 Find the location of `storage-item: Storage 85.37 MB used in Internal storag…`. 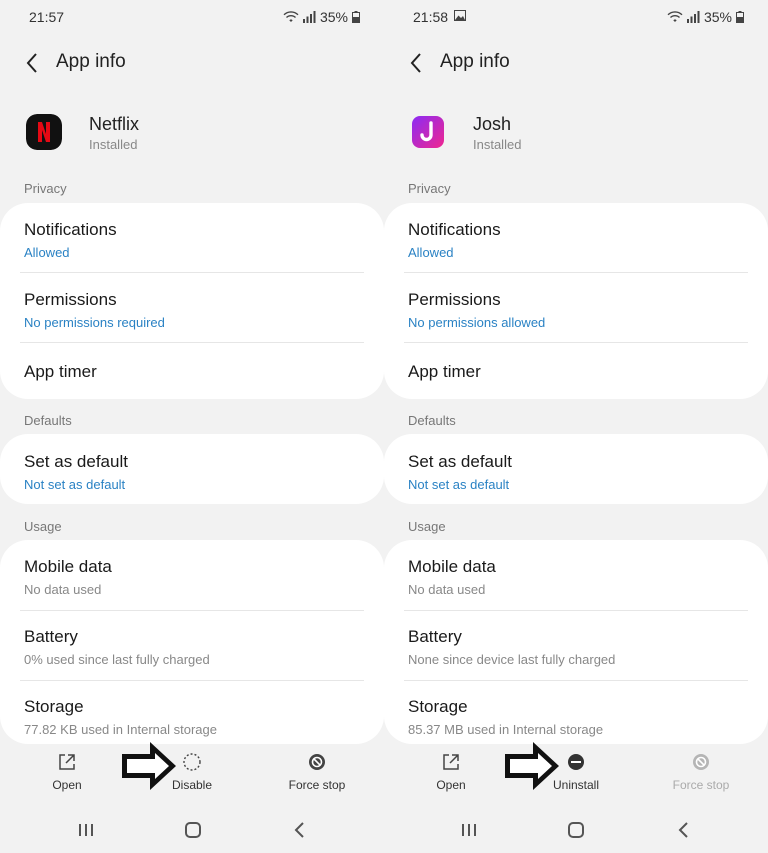

storage-item: Storage 85.37 MB used in Internal storag… is located at coordinates (578, 717).